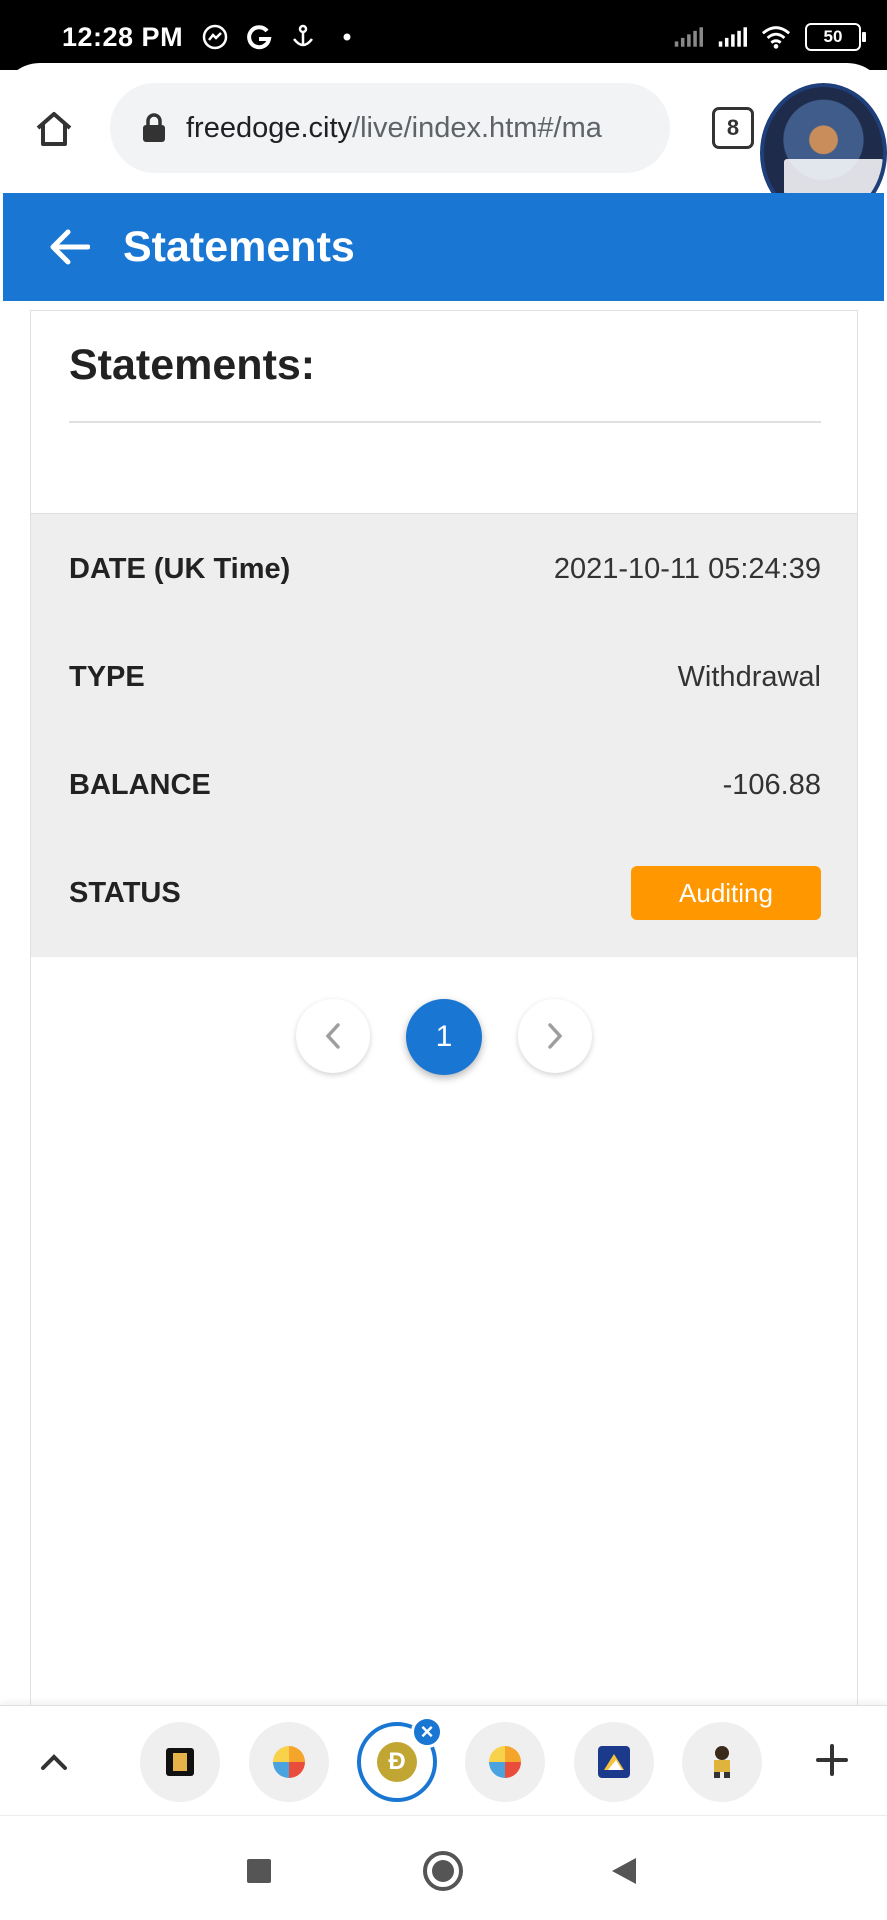  I want to click on messenger-icon, so click(215, 37).